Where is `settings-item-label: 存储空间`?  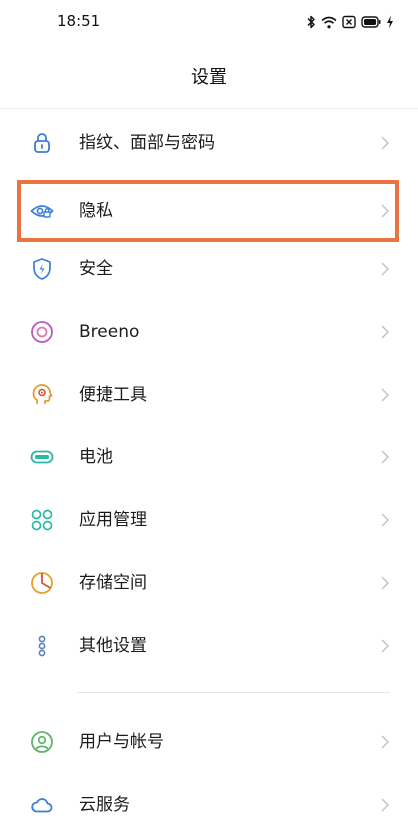 settings-item-label: 存储空间 is located at coordinates (113, 583).